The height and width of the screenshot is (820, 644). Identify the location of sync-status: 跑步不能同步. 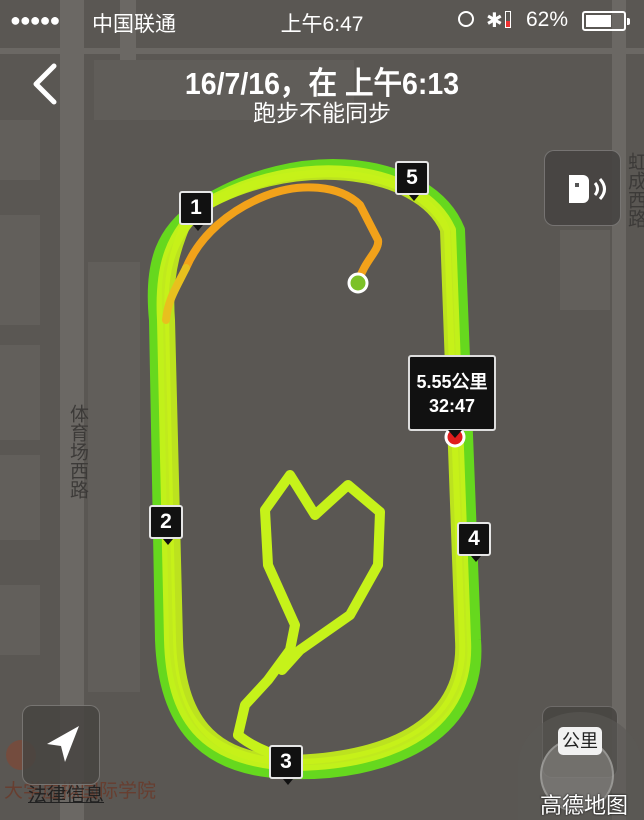
(322, 113).